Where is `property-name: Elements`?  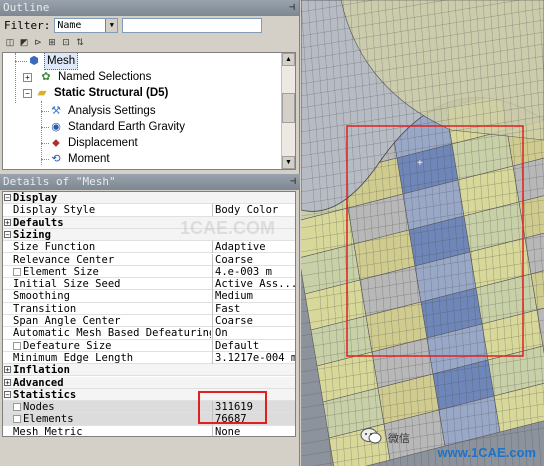 property-name: Elements is located at coordinates (48, 419).